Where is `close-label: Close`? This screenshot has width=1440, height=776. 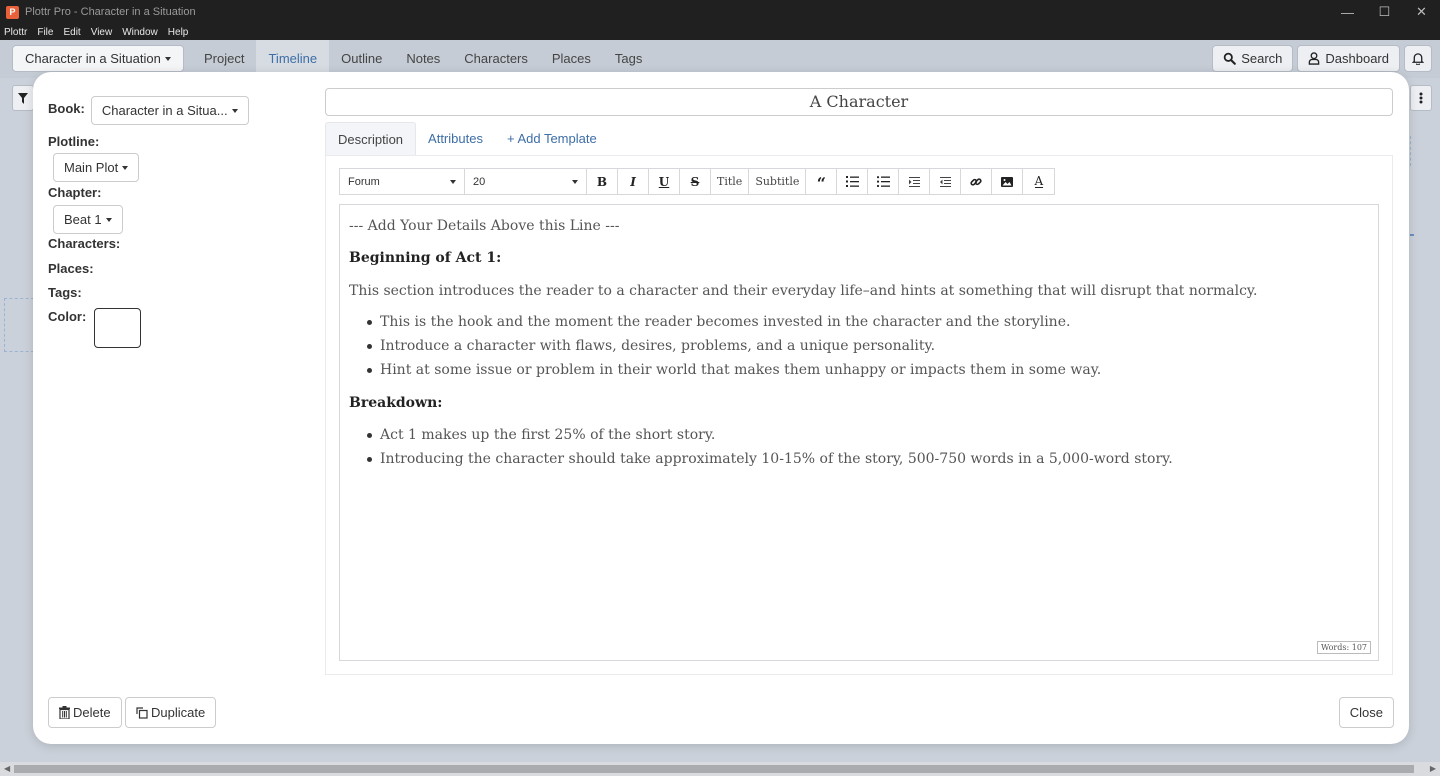 close-label: Close is located at coordinates (1366, 712).